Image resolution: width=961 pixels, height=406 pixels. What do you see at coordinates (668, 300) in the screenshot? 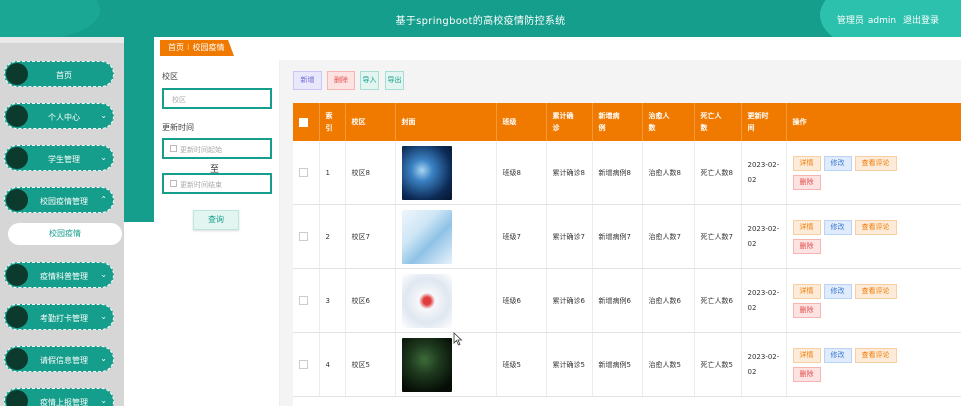
I see `cured-cell: 治愈人数6` at bounding box center [668, 300].